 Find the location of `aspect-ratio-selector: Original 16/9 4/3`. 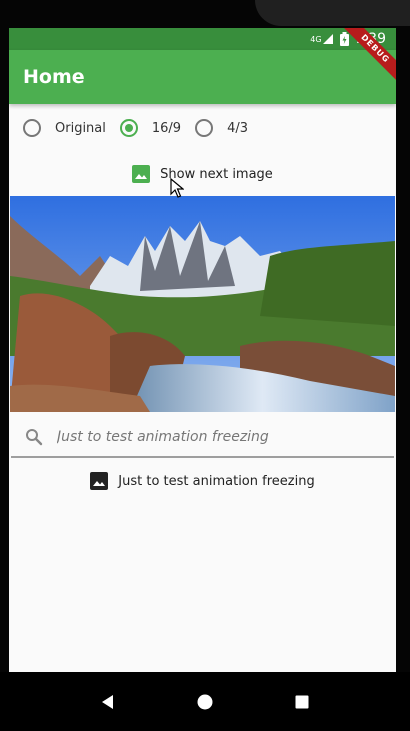

aspect-ratio-selector: Original 16/9 4/3 is located at coordinates (202, 128).